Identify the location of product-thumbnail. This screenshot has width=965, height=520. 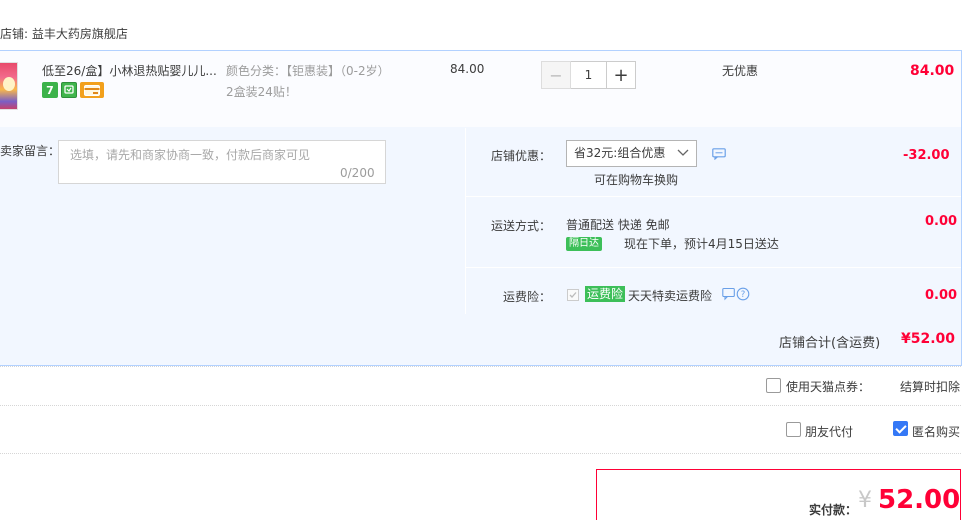
(9, 86).